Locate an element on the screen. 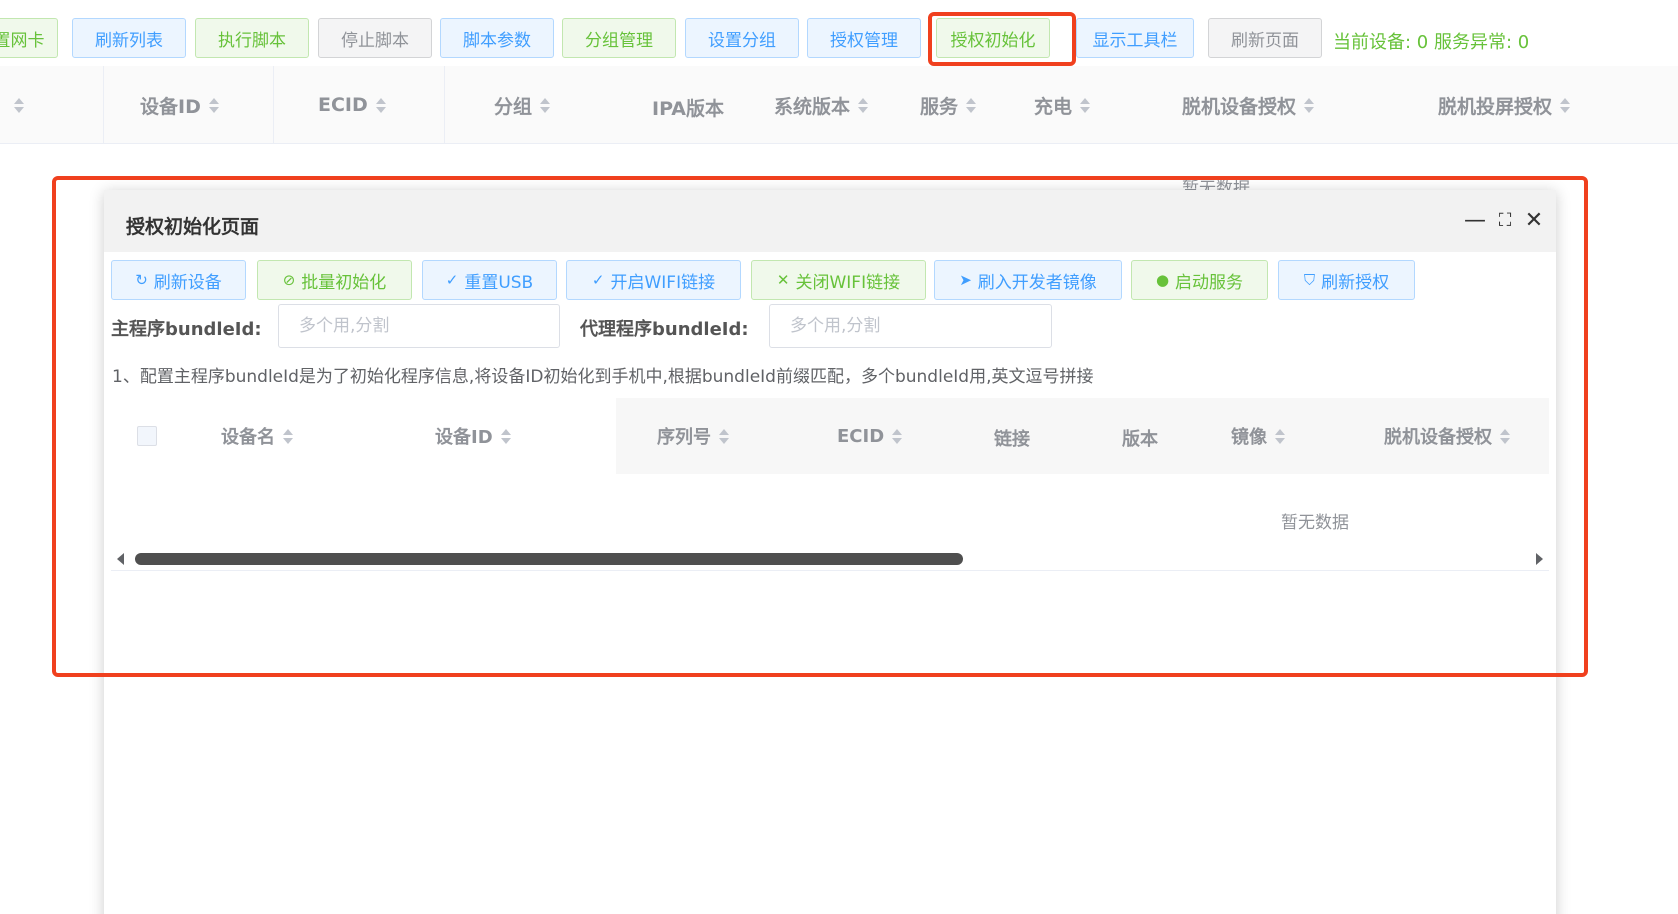 The image size is (1678, 914). col-label: 设备名 is located at coordinates (248, 437).